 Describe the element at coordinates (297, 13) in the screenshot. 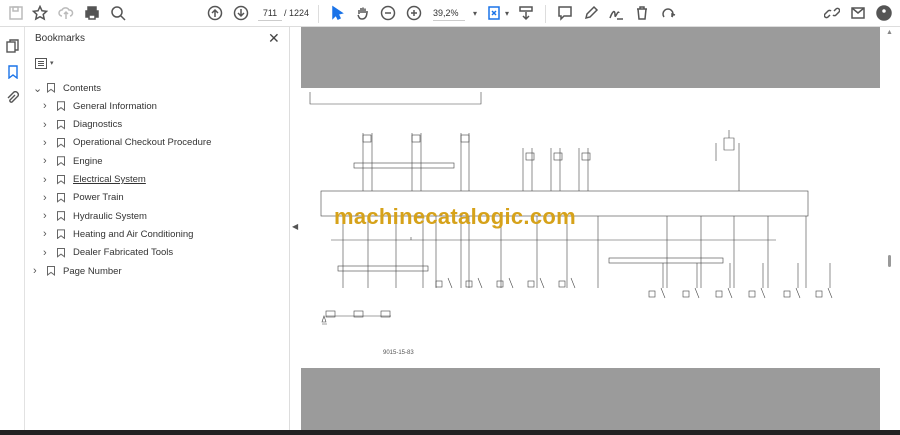

I see `page-total: / 1224` at that location.